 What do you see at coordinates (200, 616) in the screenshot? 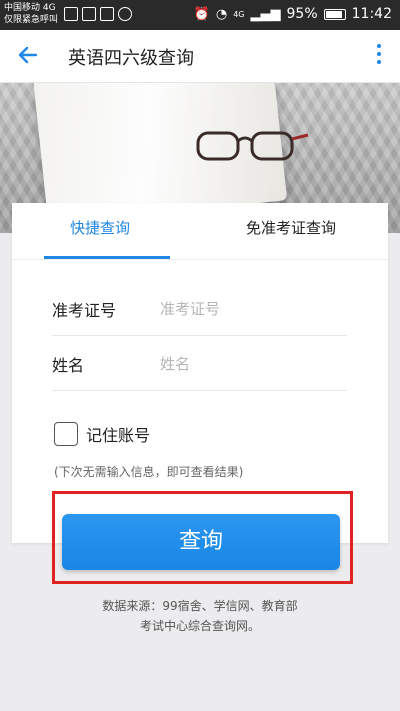
I see `data-source-note: 数据来源：99宿舍、学信网、教育部 考试中心综合查询网。` at bounding box center [200, 616].